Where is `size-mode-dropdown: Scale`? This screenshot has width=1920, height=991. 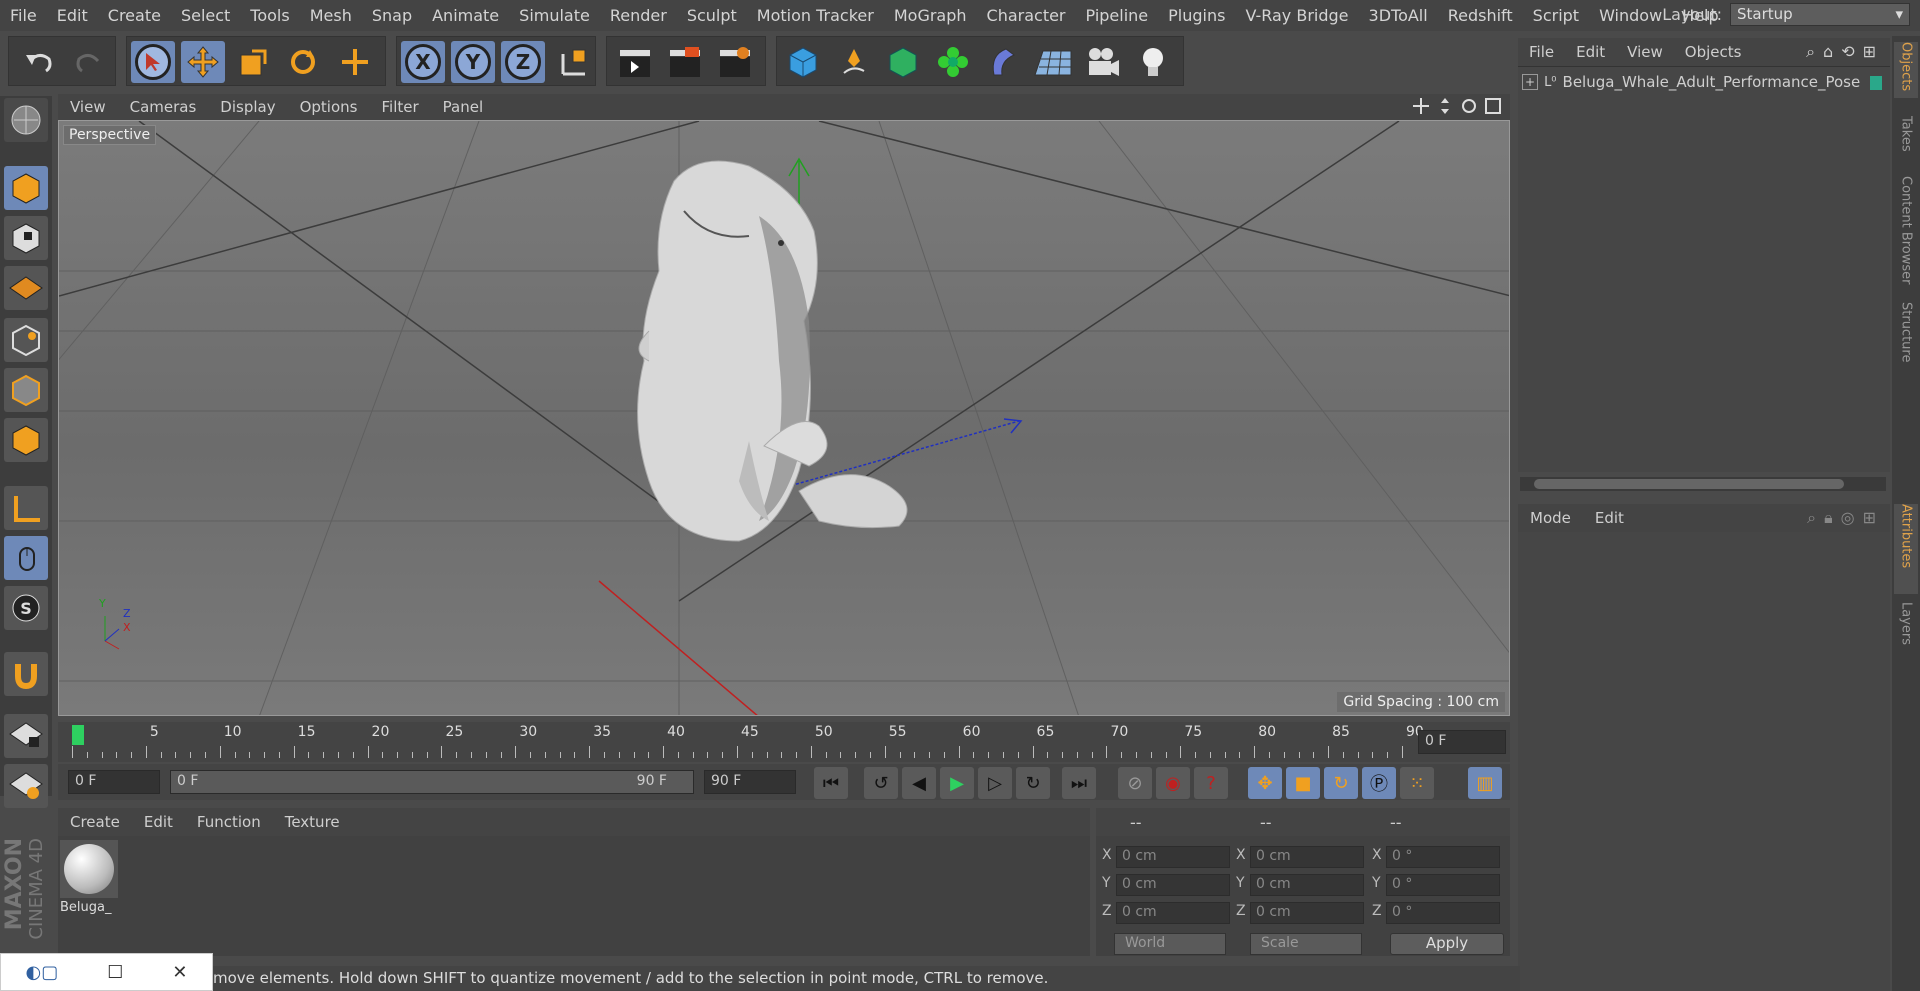 size-mode-dropdown: Scale is located at coordinates (1306, 944).